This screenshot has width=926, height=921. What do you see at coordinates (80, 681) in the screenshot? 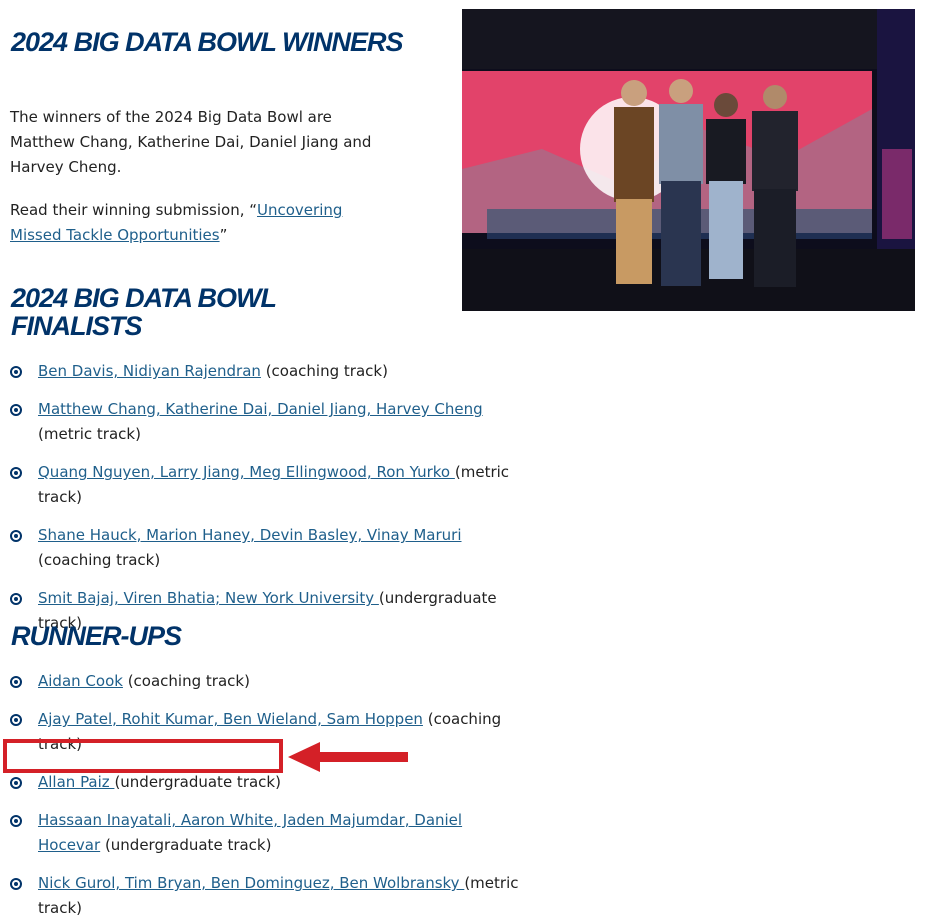
I see `runner-up-link: Aidan Cook` at bounding box center [80, 681].